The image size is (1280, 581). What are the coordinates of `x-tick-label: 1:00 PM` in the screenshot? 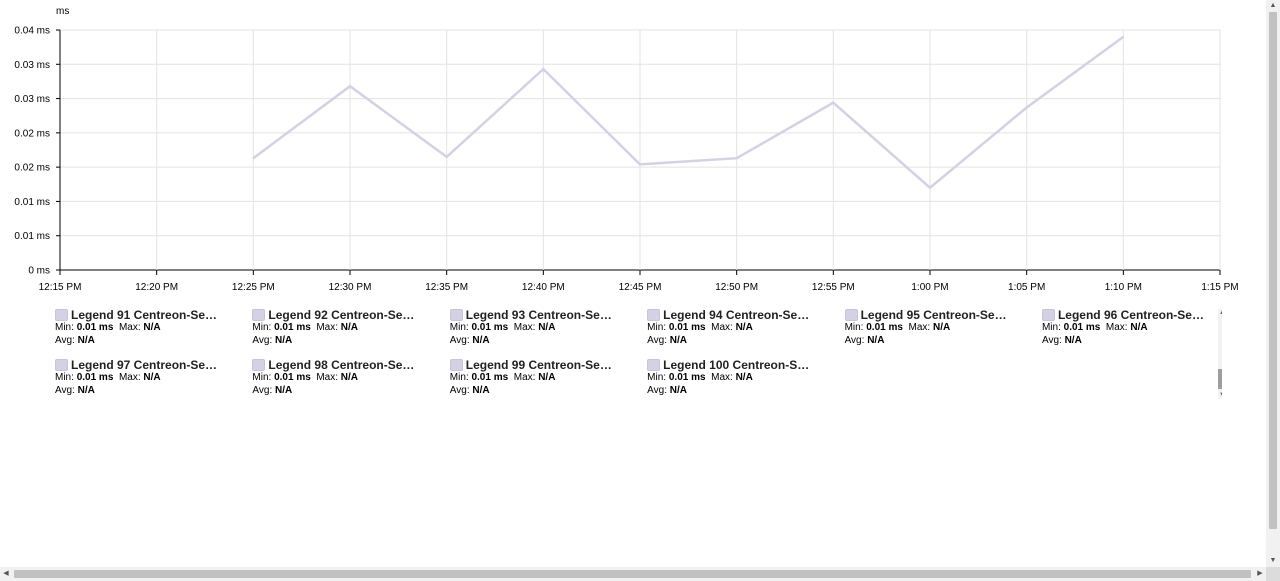 It's located at (929, 287).